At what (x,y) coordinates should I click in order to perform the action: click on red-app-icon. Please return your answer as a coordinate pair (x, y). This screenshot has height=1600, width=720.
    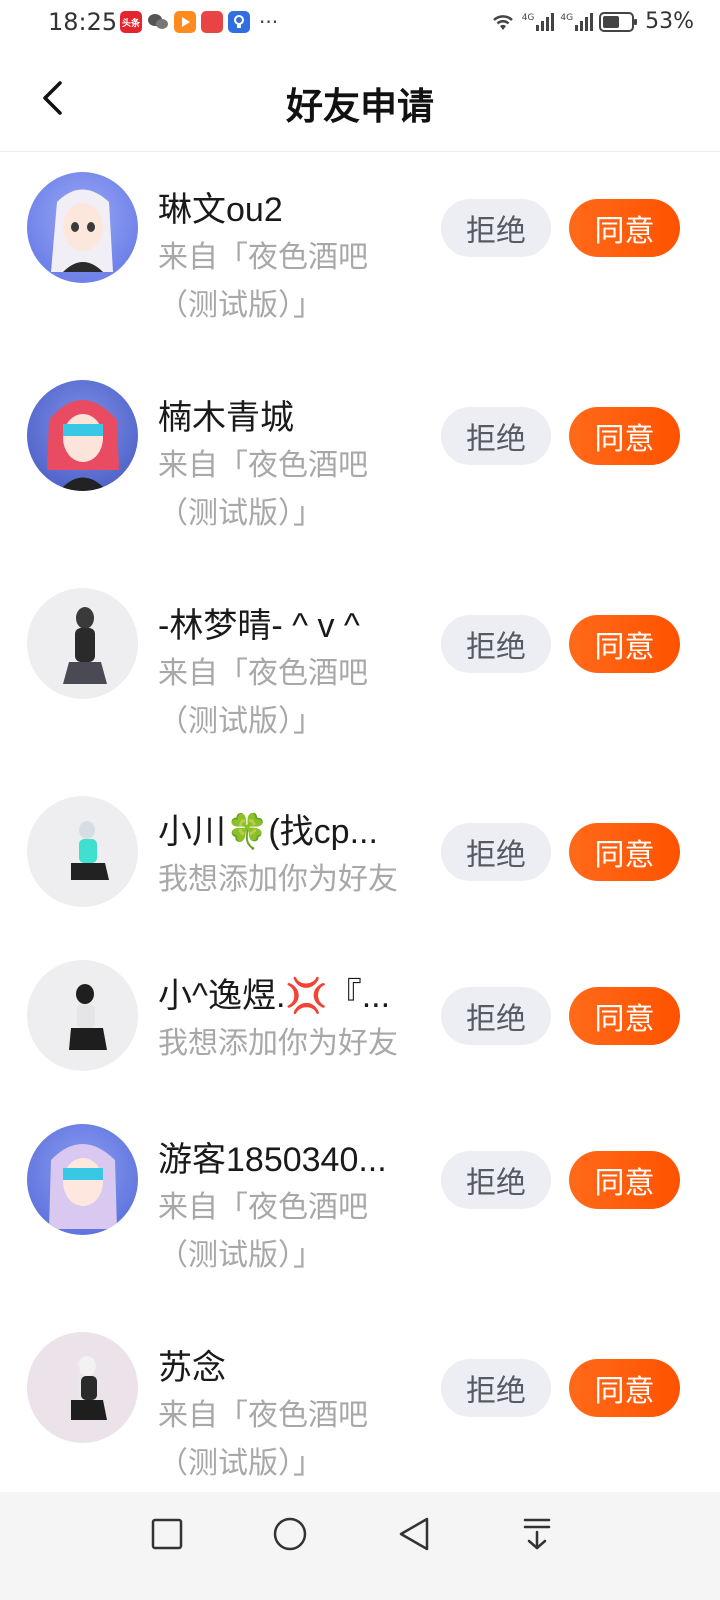
    Looking at the image, I should click on (212, 22).